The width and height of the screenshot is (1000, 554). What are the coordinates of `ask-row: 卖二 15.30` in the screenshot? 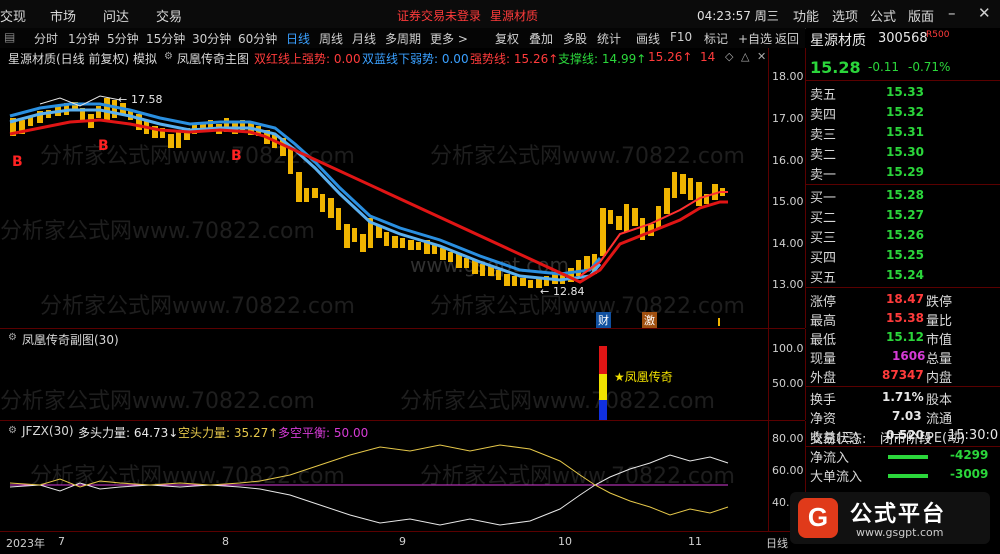 It's located at (903, 153).